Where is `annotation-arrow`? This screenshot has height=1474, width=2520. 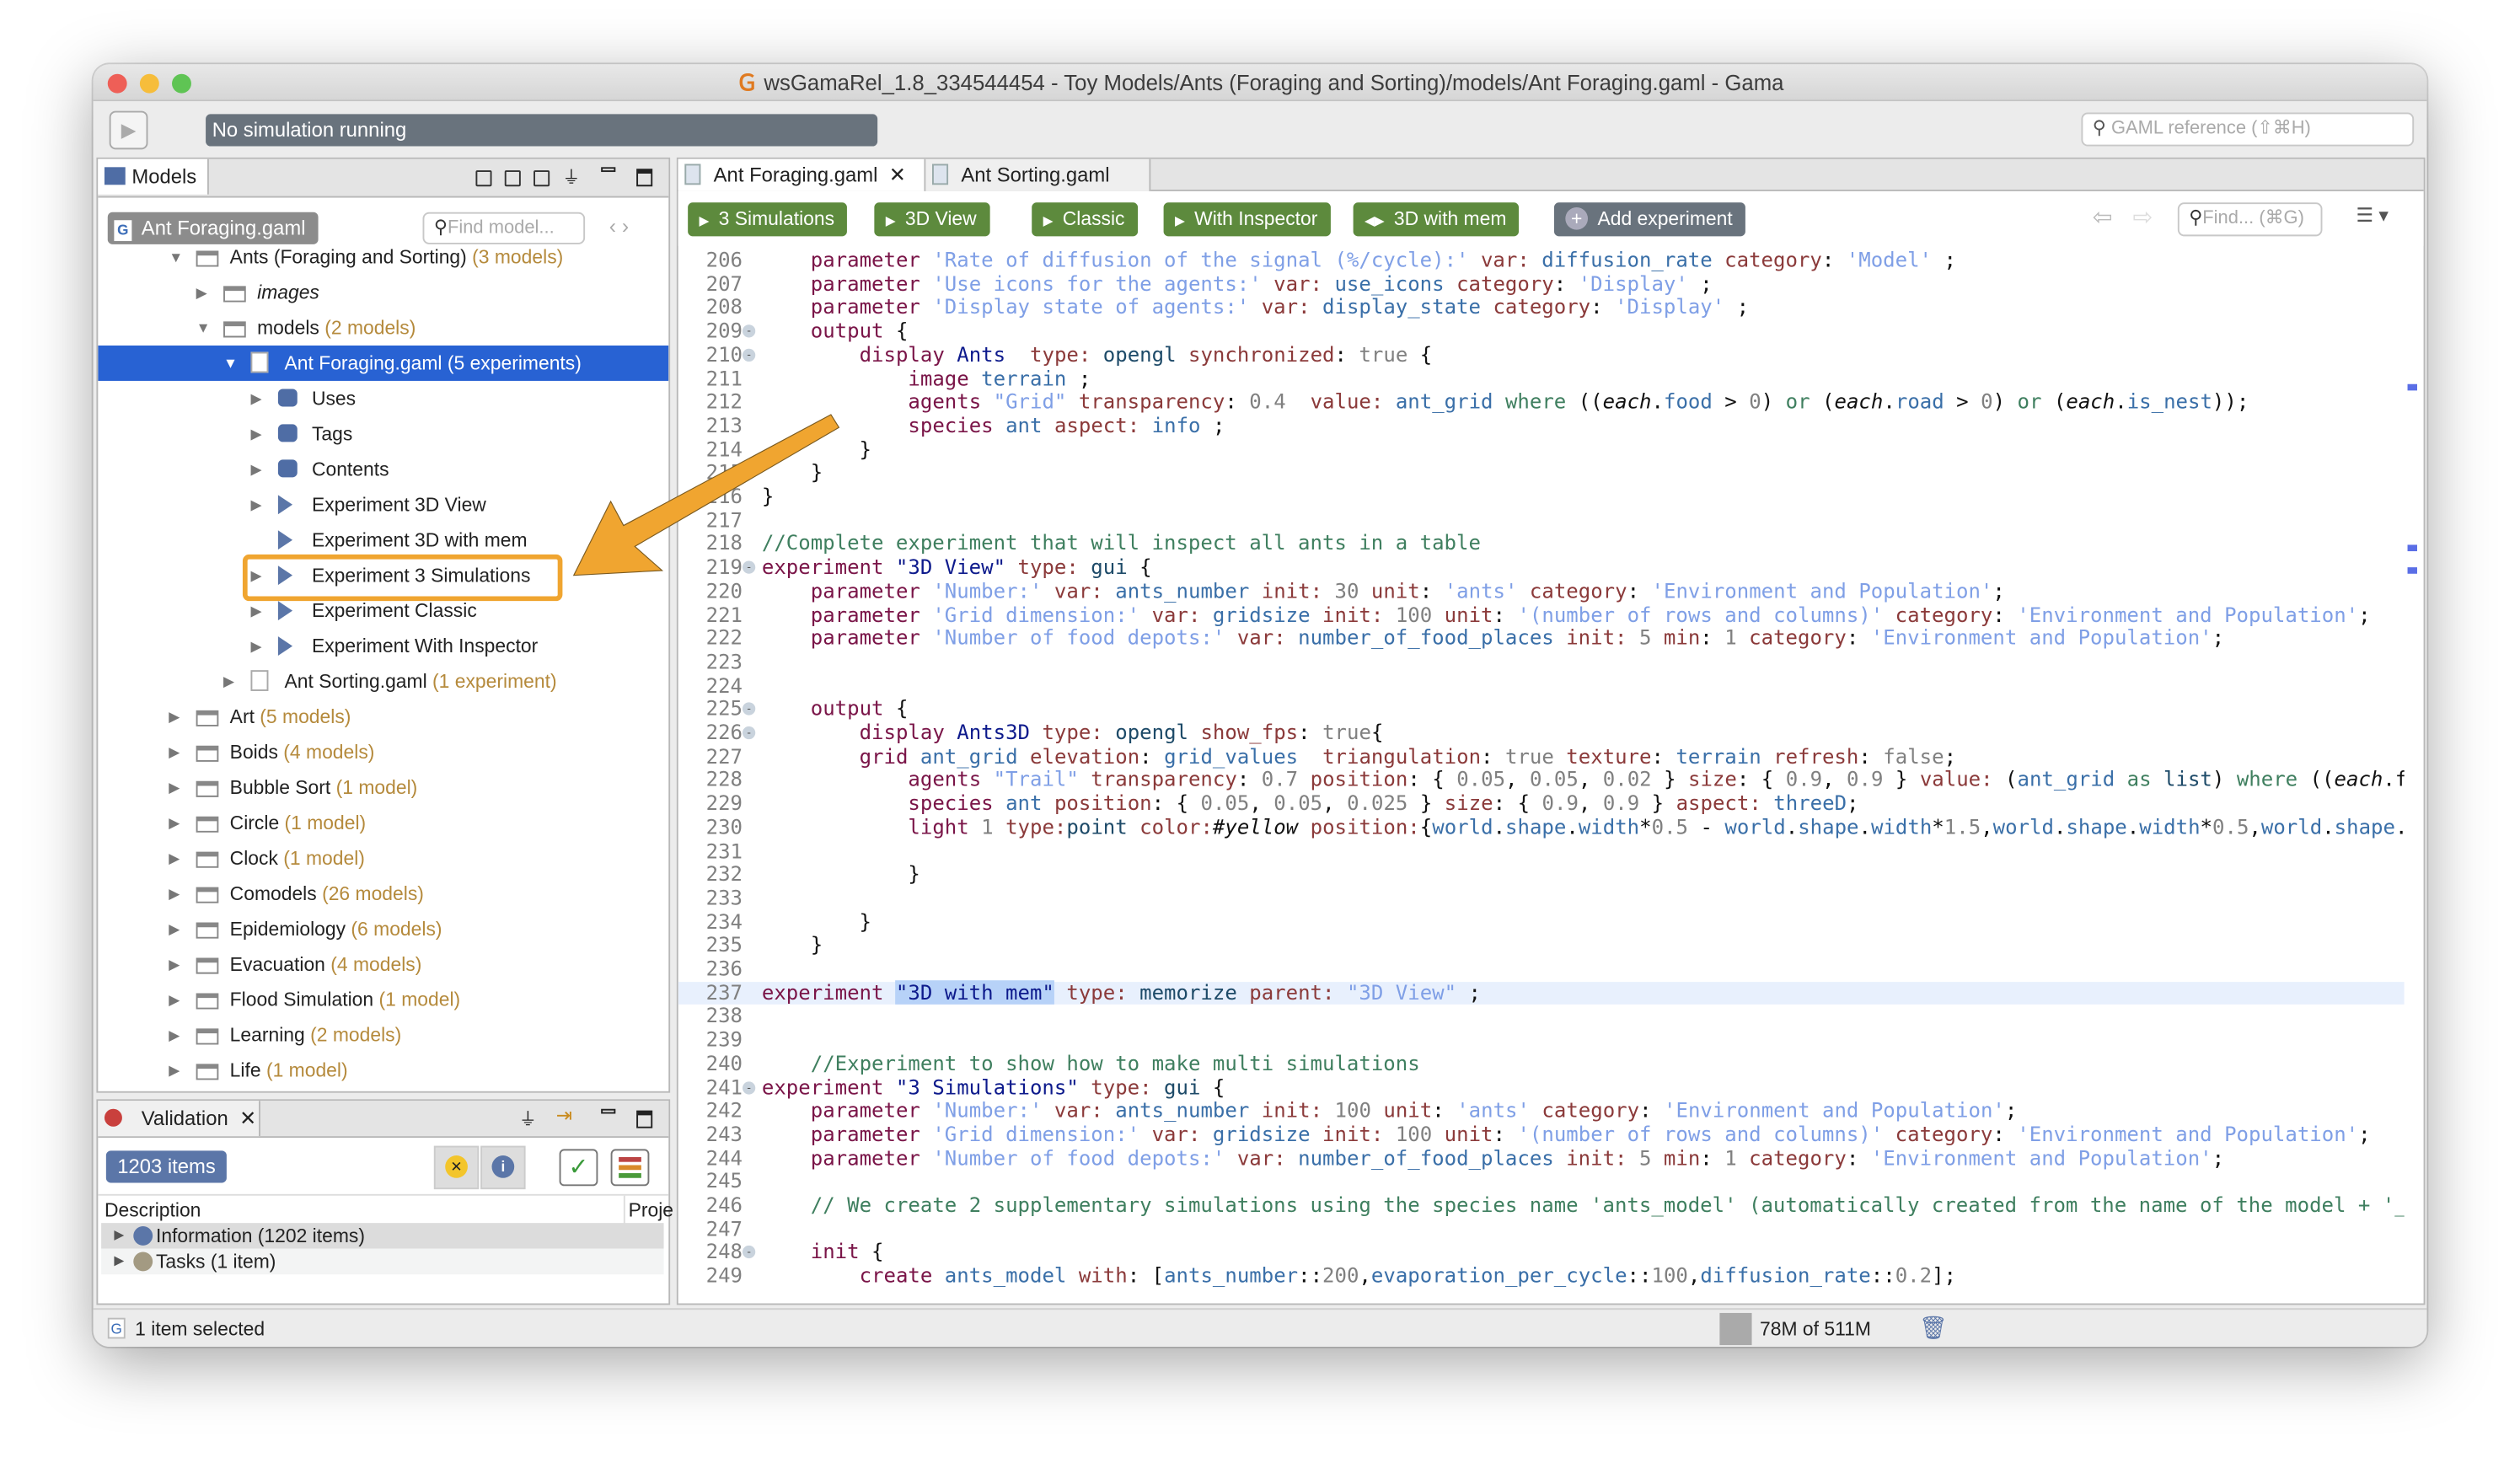 annotation-arrow is located at coordinates (706, 495).